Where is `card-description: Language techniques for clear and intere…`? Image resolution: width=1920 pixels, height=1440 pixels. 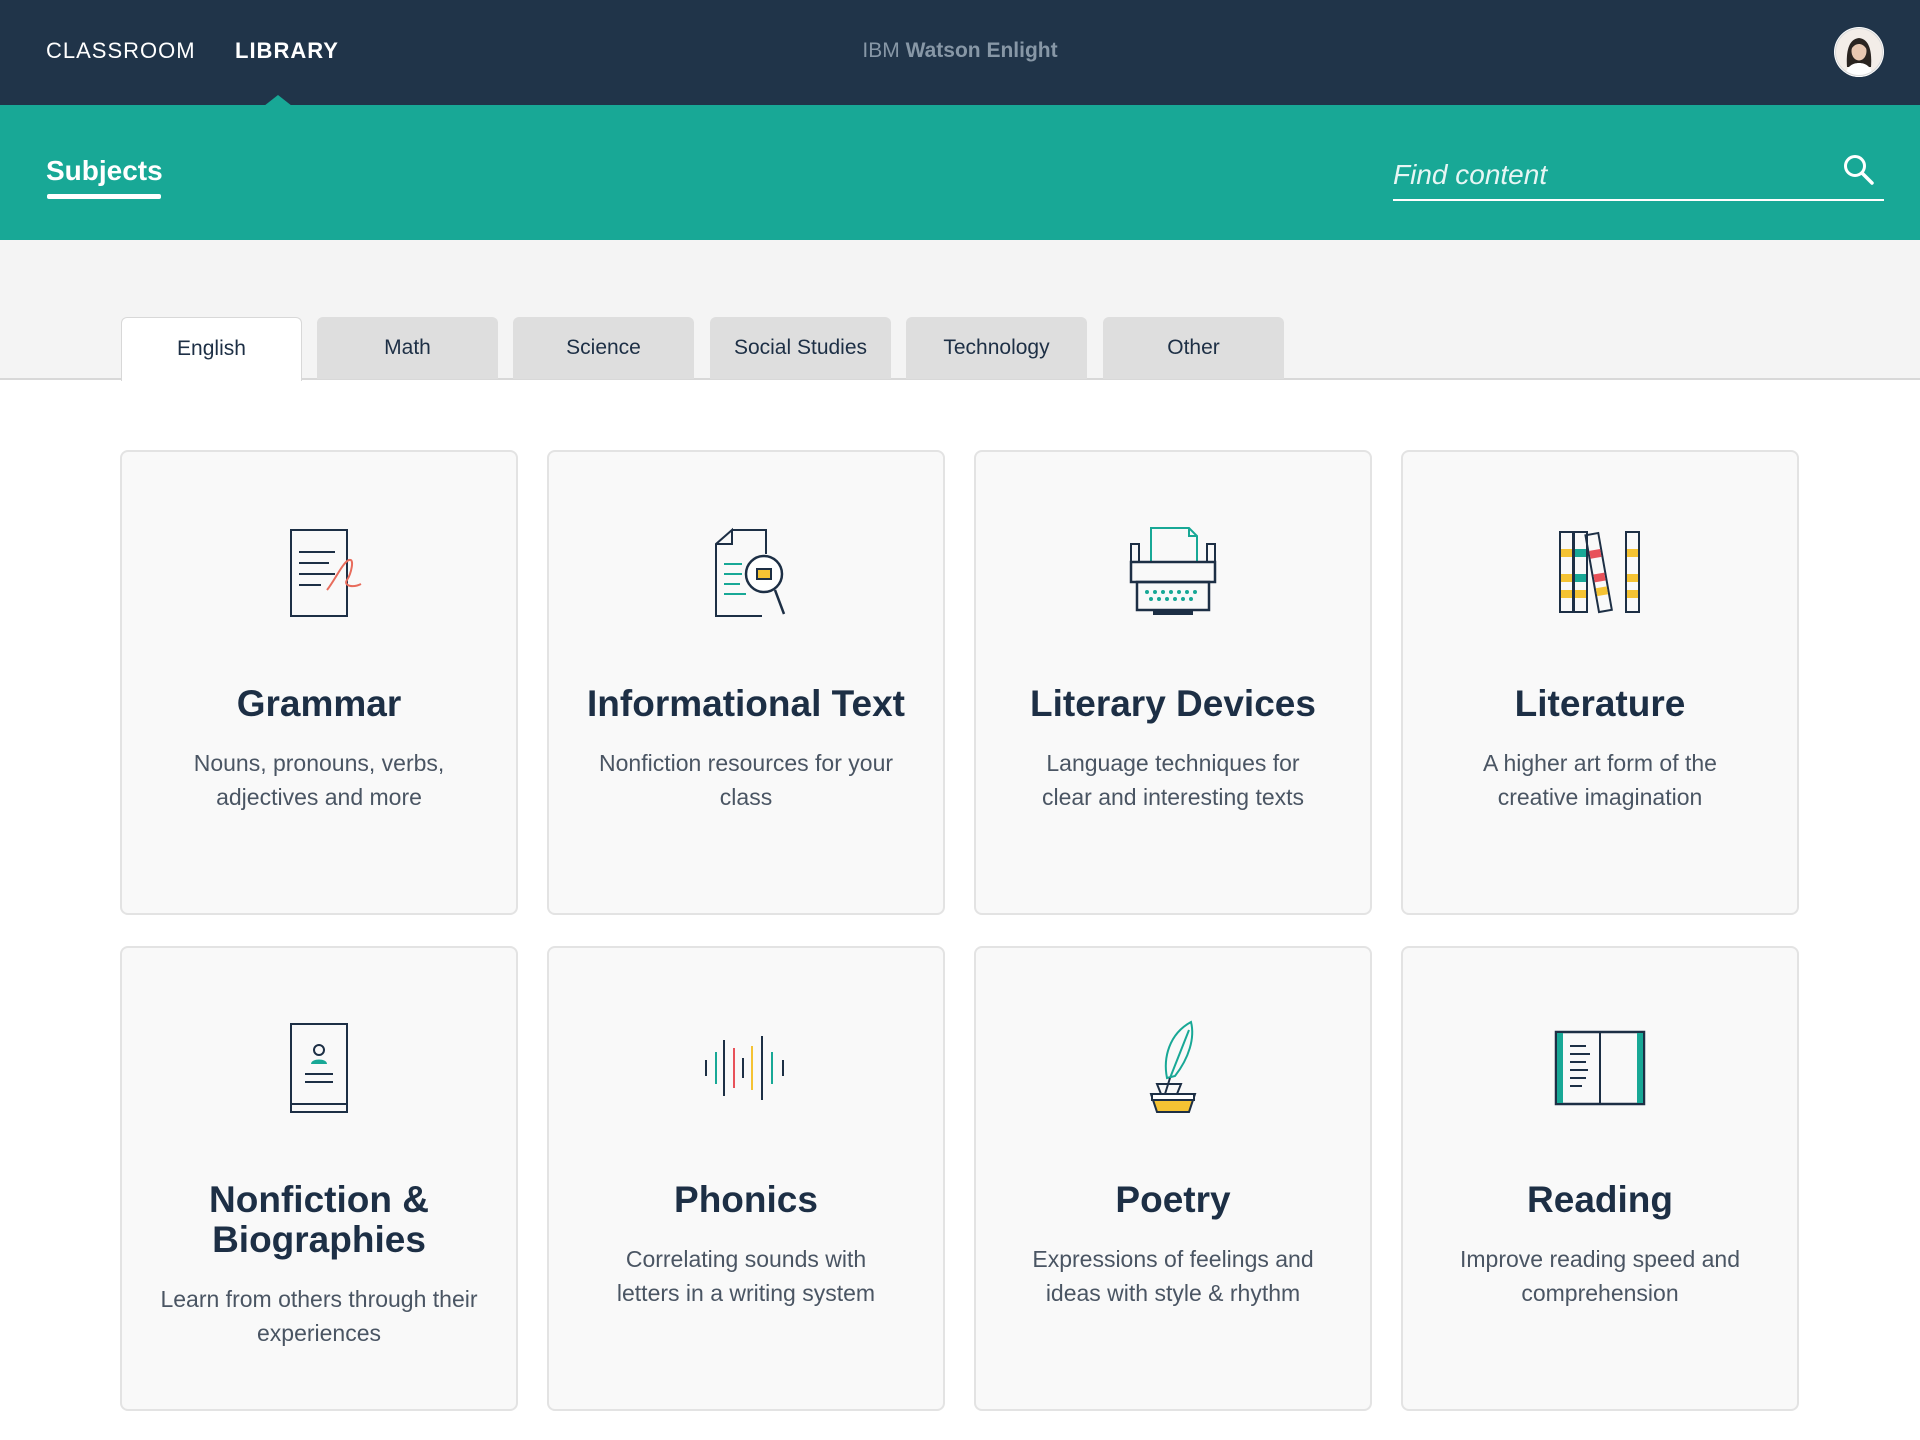 card-description: Language techniques for clear and intere… is located at coordinates (1173, 780).